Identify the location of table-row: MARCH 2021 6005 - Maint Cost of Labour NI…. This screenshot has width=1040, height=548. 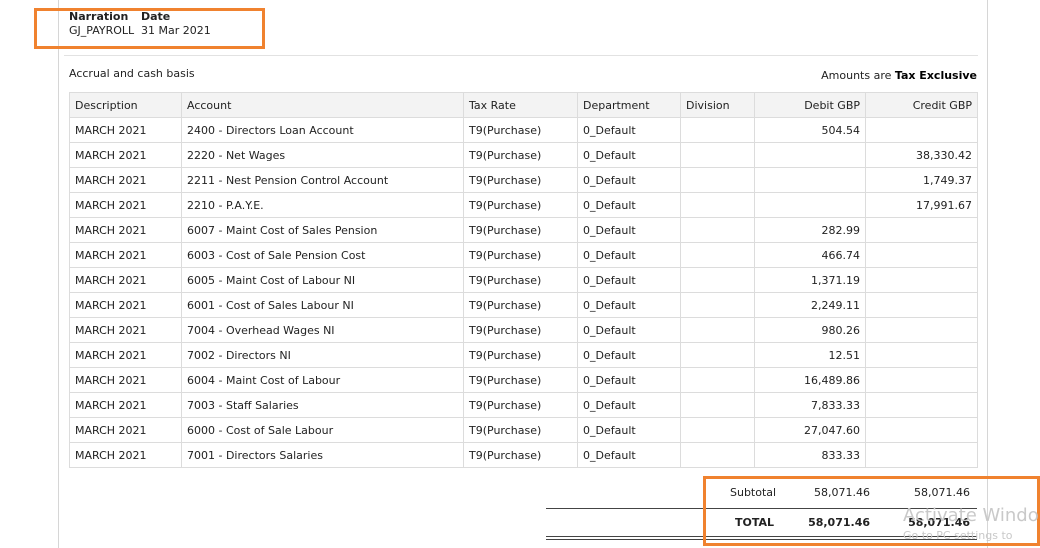
(523, 280).